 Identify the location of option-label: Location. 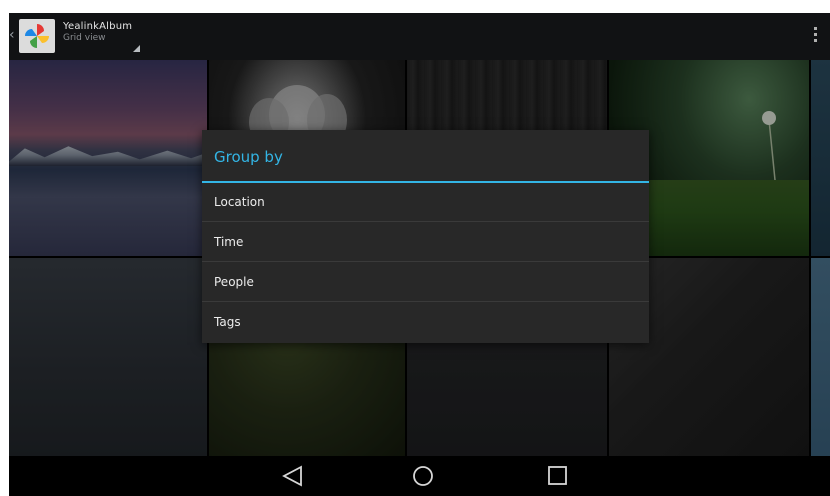
(239, 202).